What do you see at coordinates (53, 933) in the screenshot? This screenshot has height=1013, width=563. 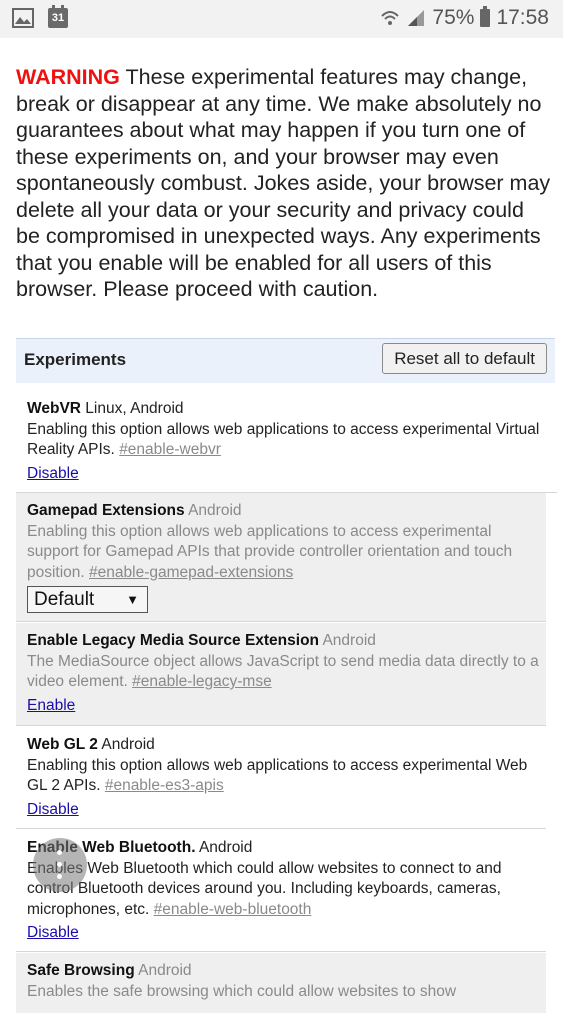 I see `disable-web-bluetooth-link: Disable` at bounding box center [53, 933].